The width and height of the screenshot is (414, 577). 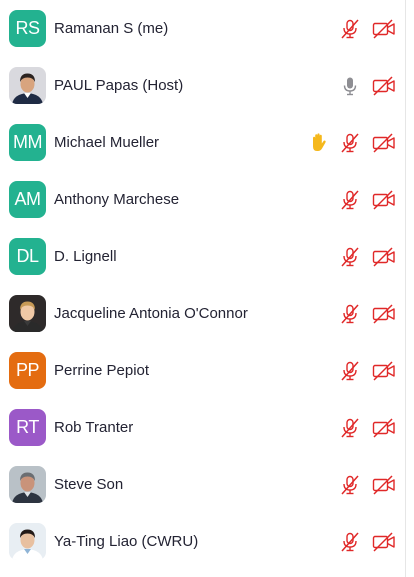 What do you see at coordinates (126, 541) in the screenshot?
I see `participant-name: Ya-Ting Liao (CWRU)` at bounding box center [126, 541].